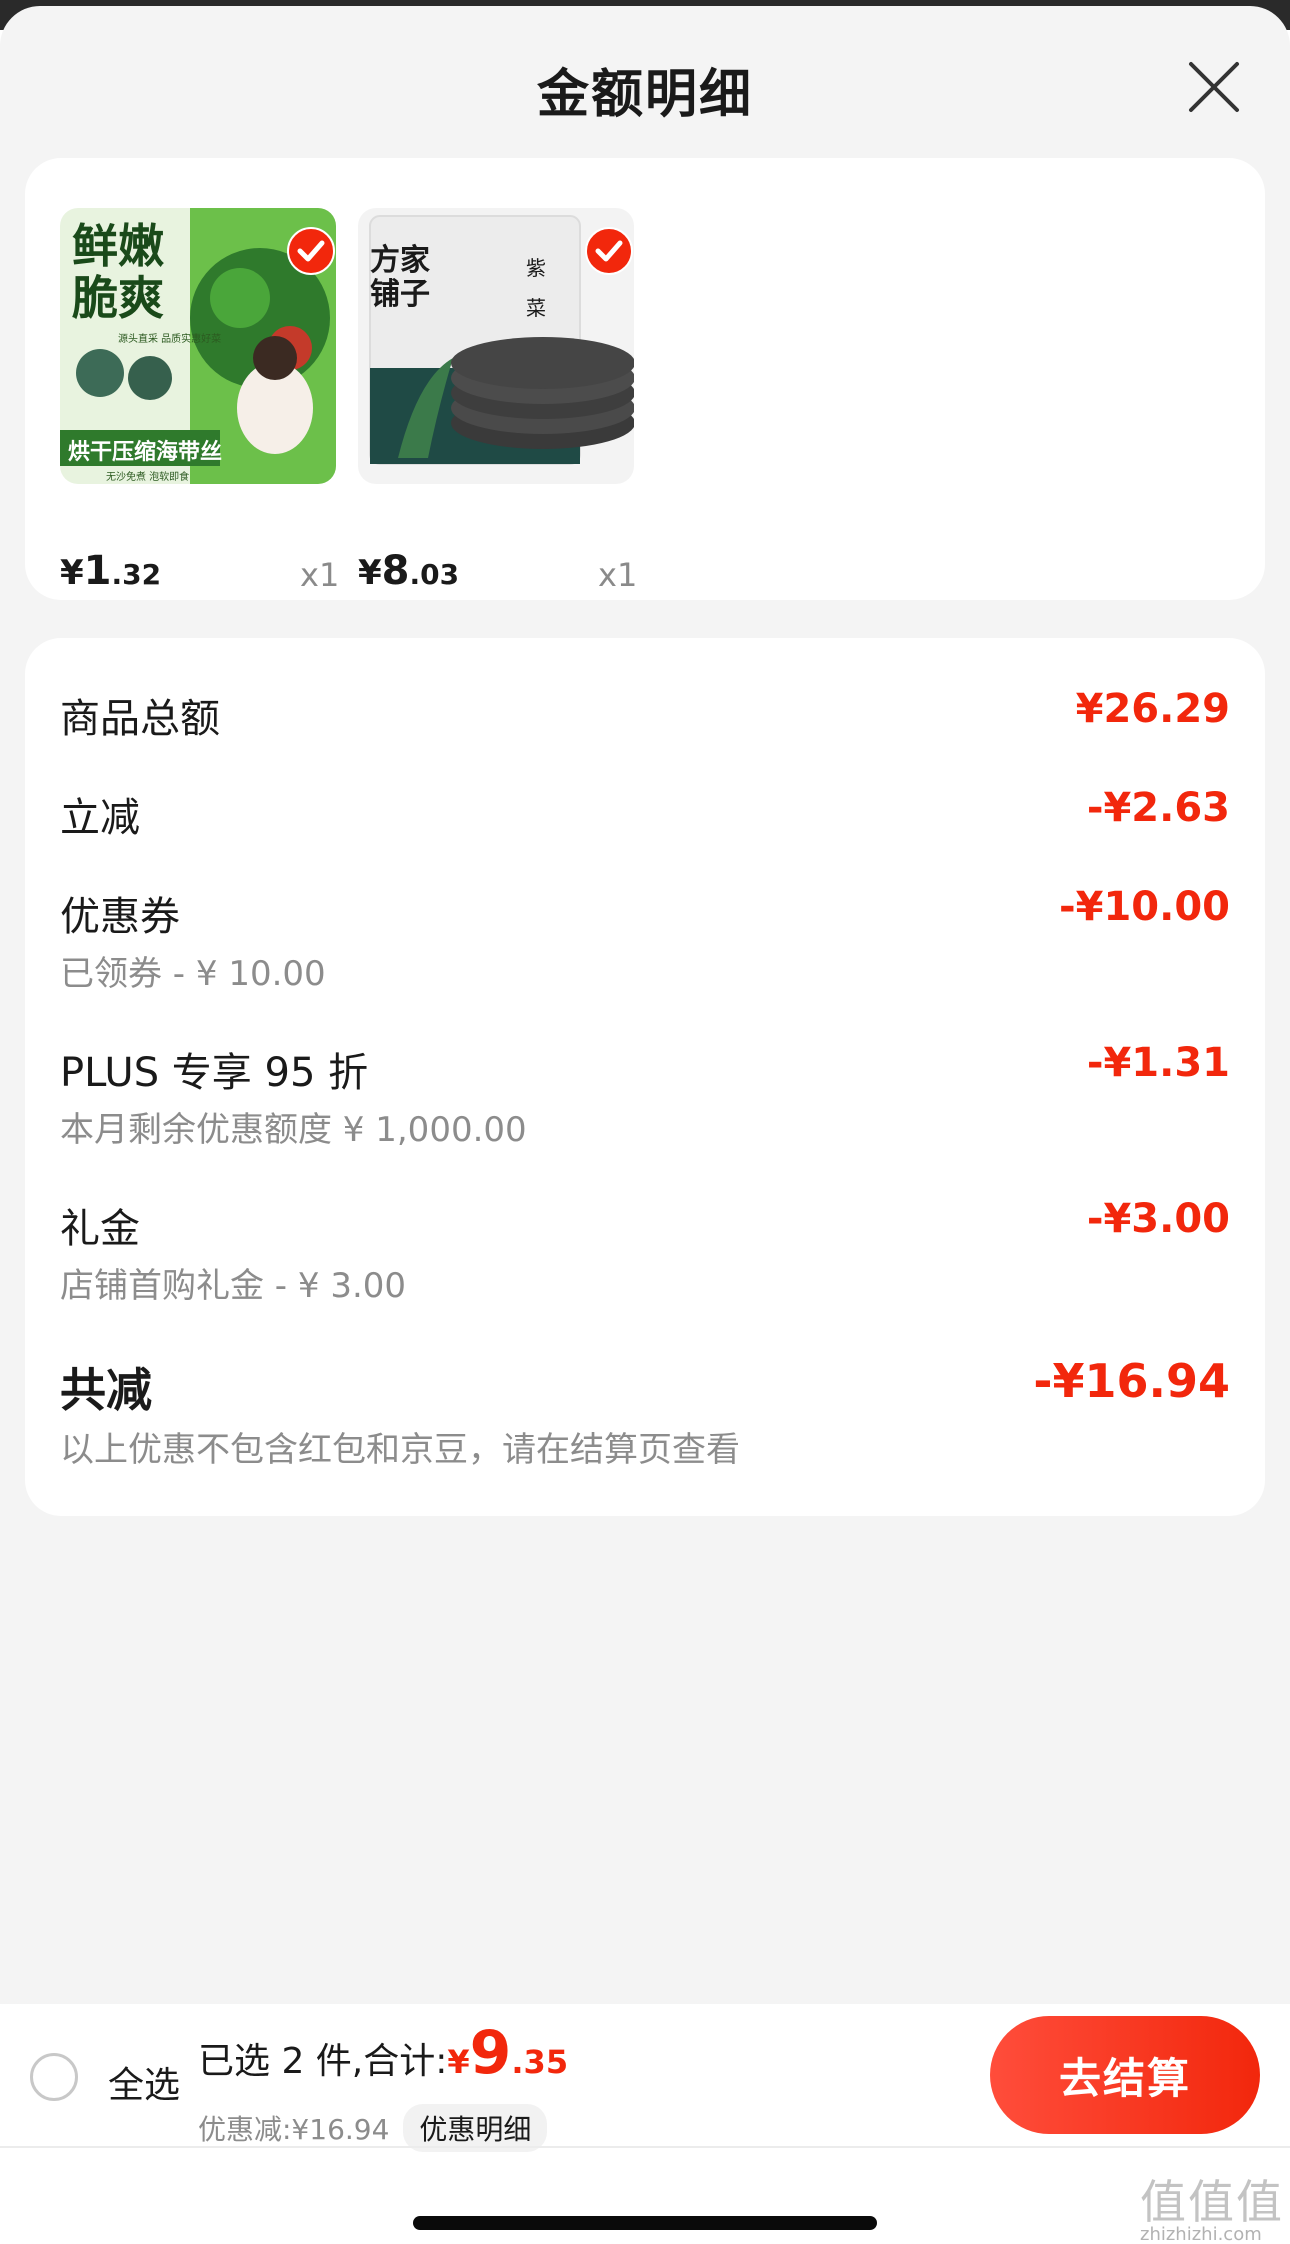 The height and width of the screenshot is (2244, 1290). I want to click on image-footnote: 无沙免煮 泡软即食, so click(148, 477).